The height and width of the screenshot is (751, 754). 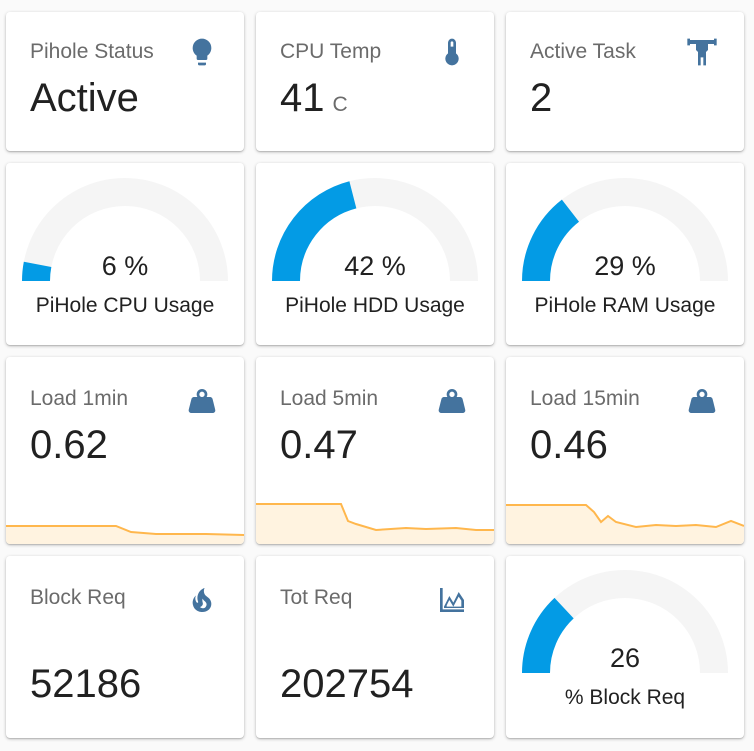 What do you see at coordinates (331, 51) in the screenshot?
I see `card-title: CPU Temp` at bounding box center [331, 51].